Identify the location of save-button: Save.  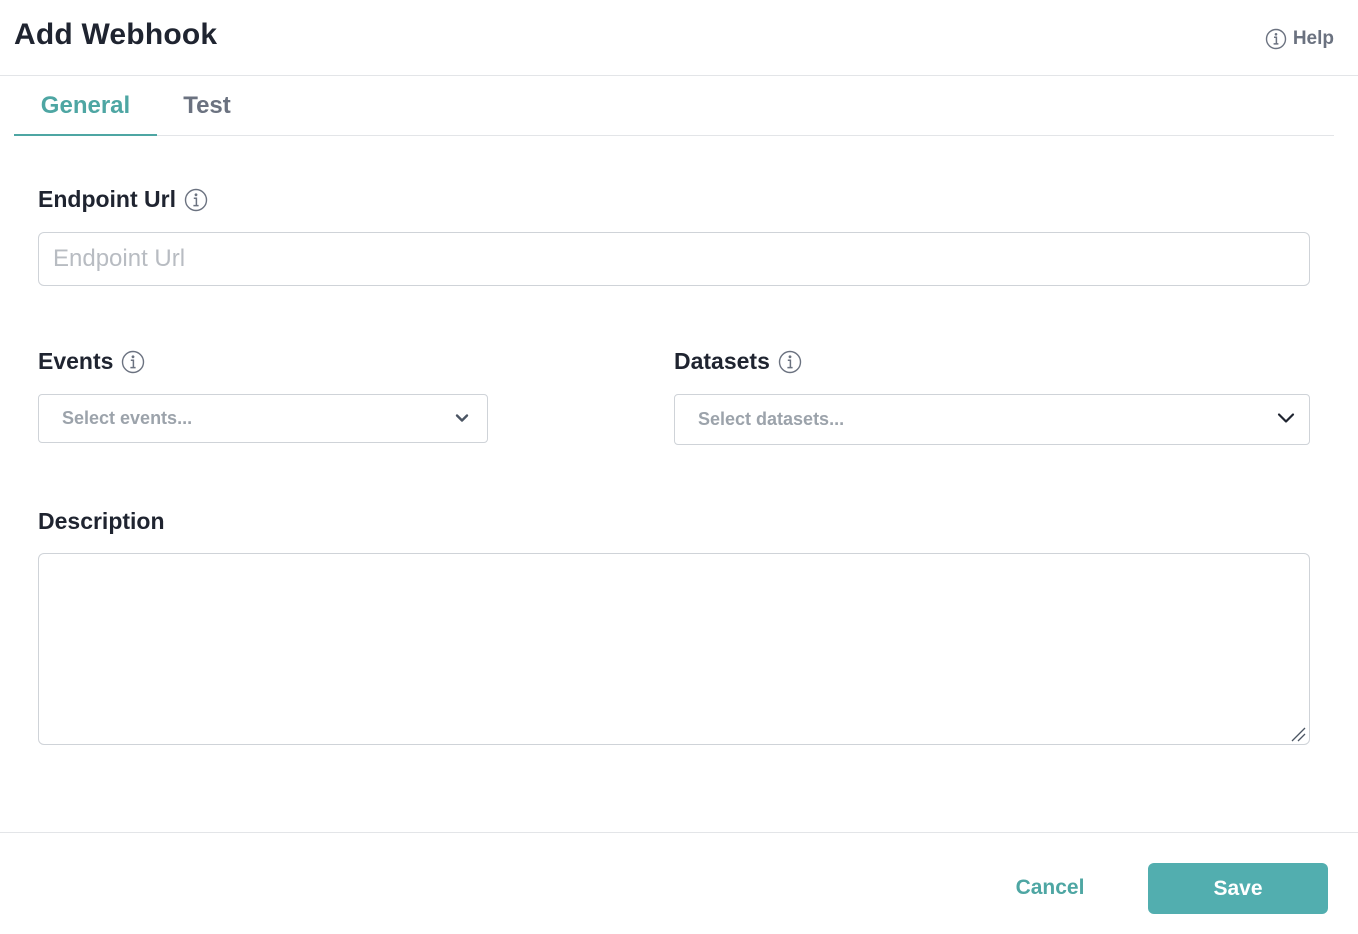
(1238, 888).